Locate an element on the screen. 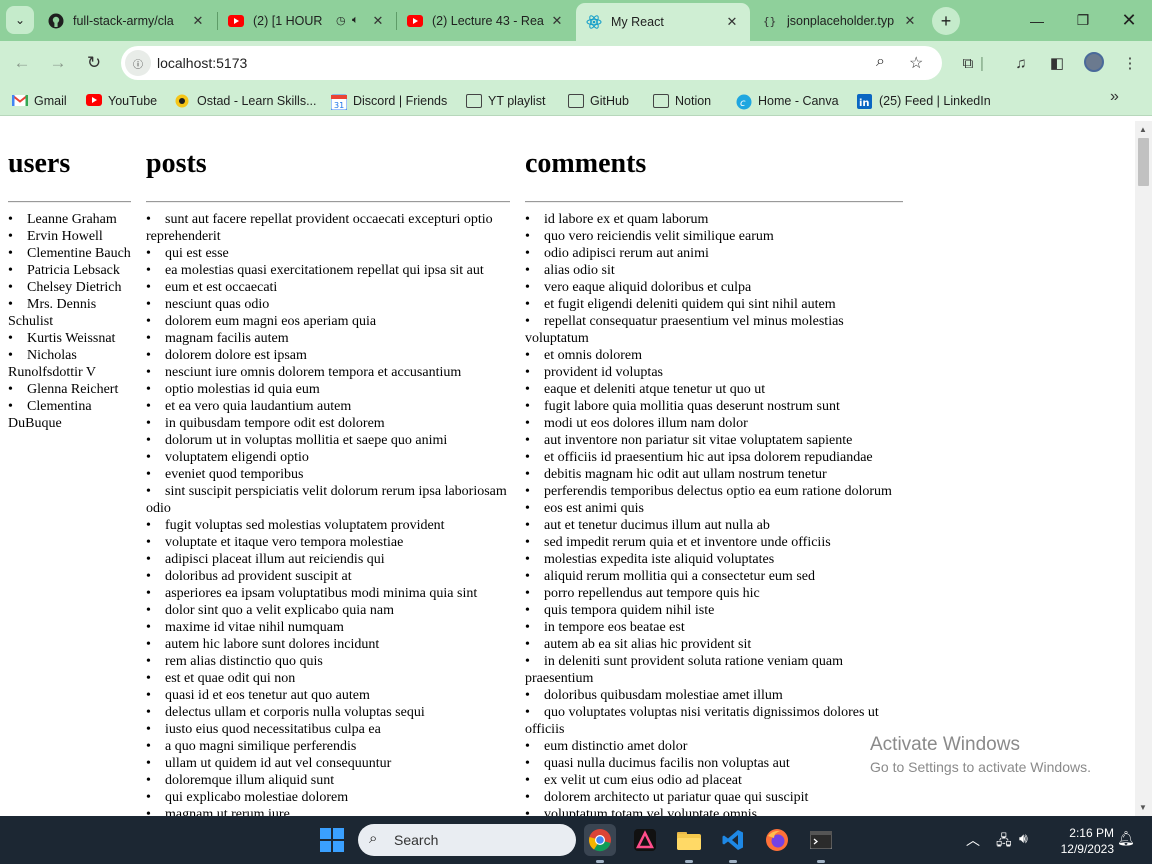 The width and height of the screenshot is (1152, 864). scroll-up-icon: ▲ is located at coordinates (1143, 129).